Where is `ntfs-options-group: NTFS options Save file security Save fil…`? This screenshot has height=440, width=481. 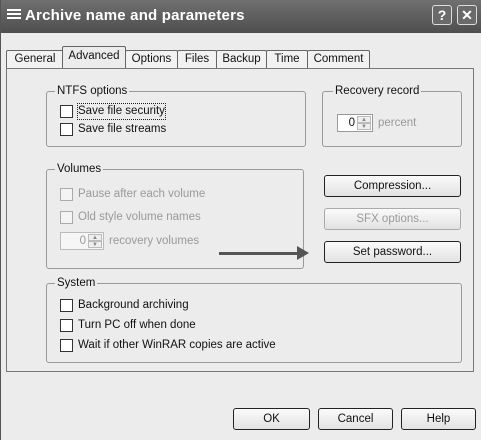
ntfs-options-group: NTFS options Save file security Save fil… is located at coordinates (176, 115).